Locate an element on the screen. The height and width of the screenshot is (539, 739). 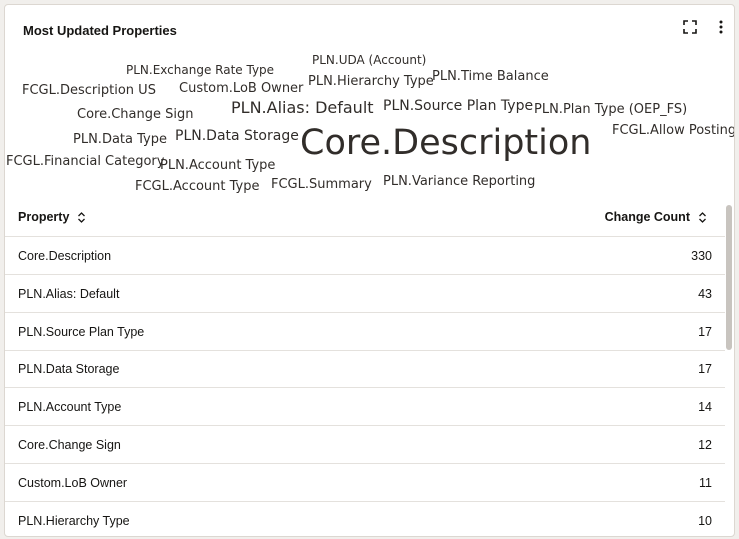
count-cell: 12 is located at coordinates (705, 444).